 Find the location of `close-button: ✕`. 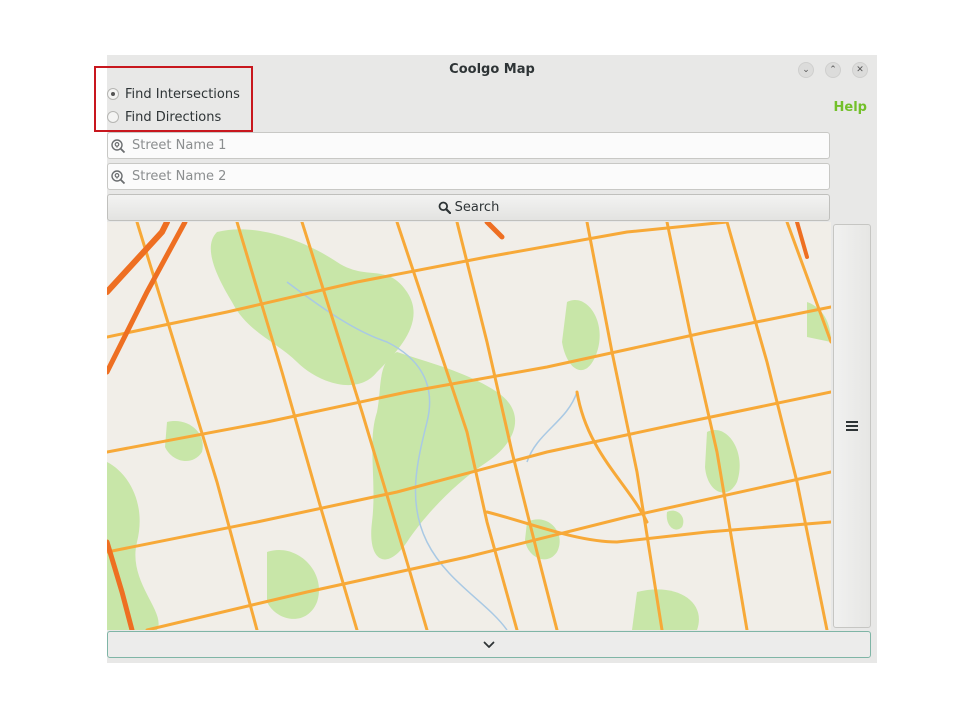

close-button: ✕ is located at coordinates (860, 70).